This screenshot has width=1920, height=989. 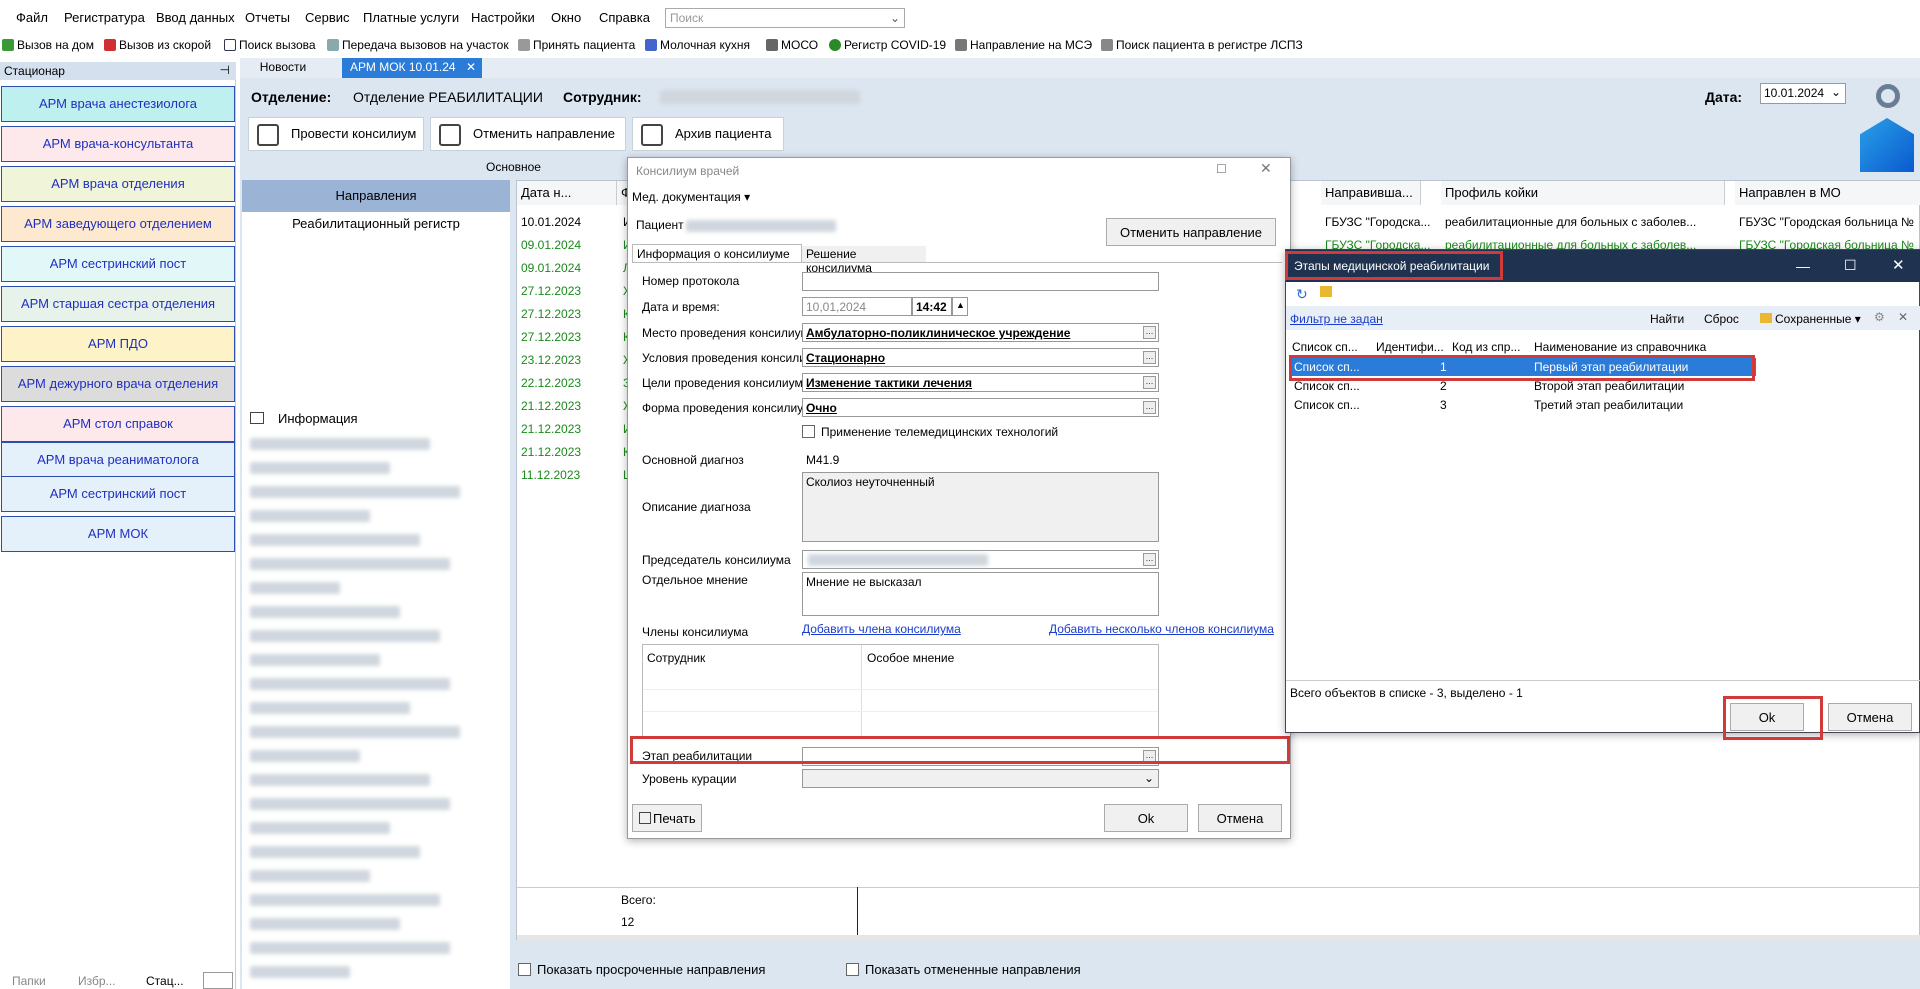 What do you see at coordinates (503, 17) in the screenshot?
I see `menu-settings: Настройки` at bounding box center [503, 17].